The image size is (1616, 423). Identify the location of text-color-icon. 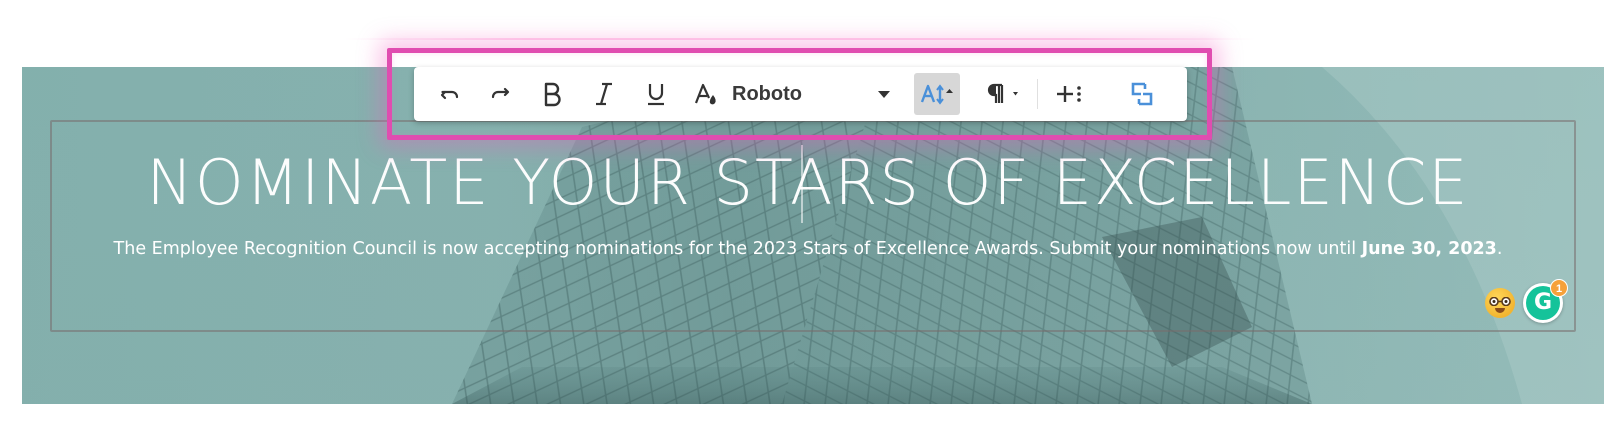
(705, 94).